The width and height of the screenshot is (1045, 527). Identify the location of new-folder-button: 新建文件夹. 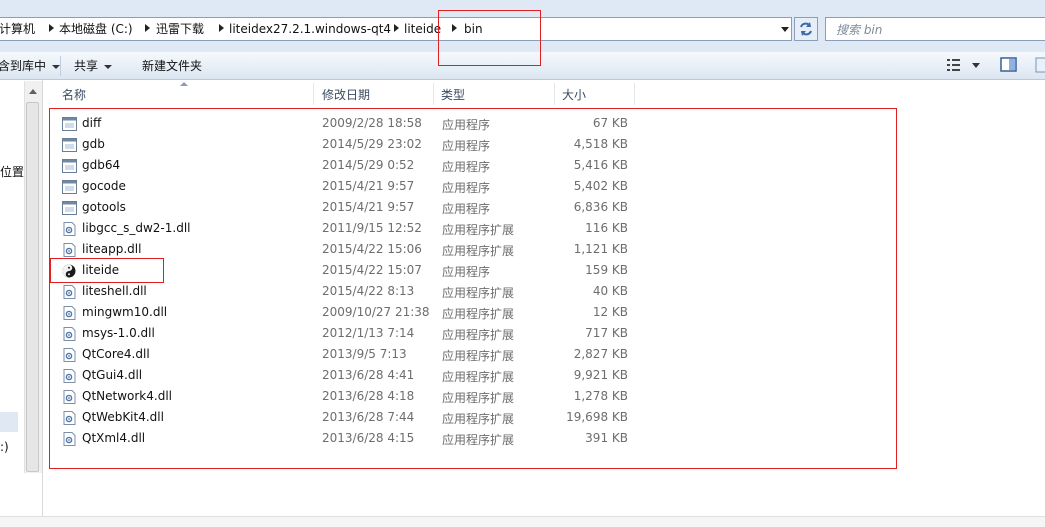
(172, 65).